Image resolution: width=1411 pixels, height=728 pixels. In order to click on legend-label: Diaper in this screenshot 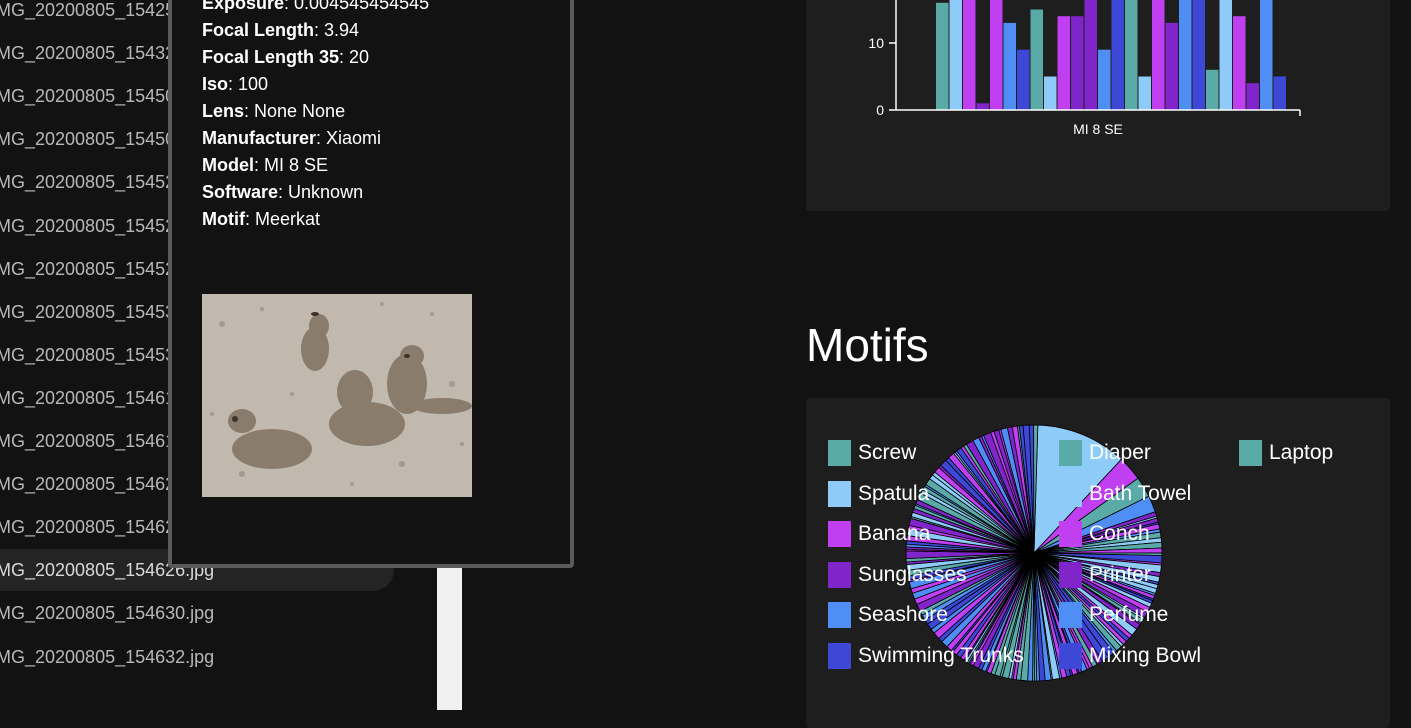, I will do `click(1120, 452)`.